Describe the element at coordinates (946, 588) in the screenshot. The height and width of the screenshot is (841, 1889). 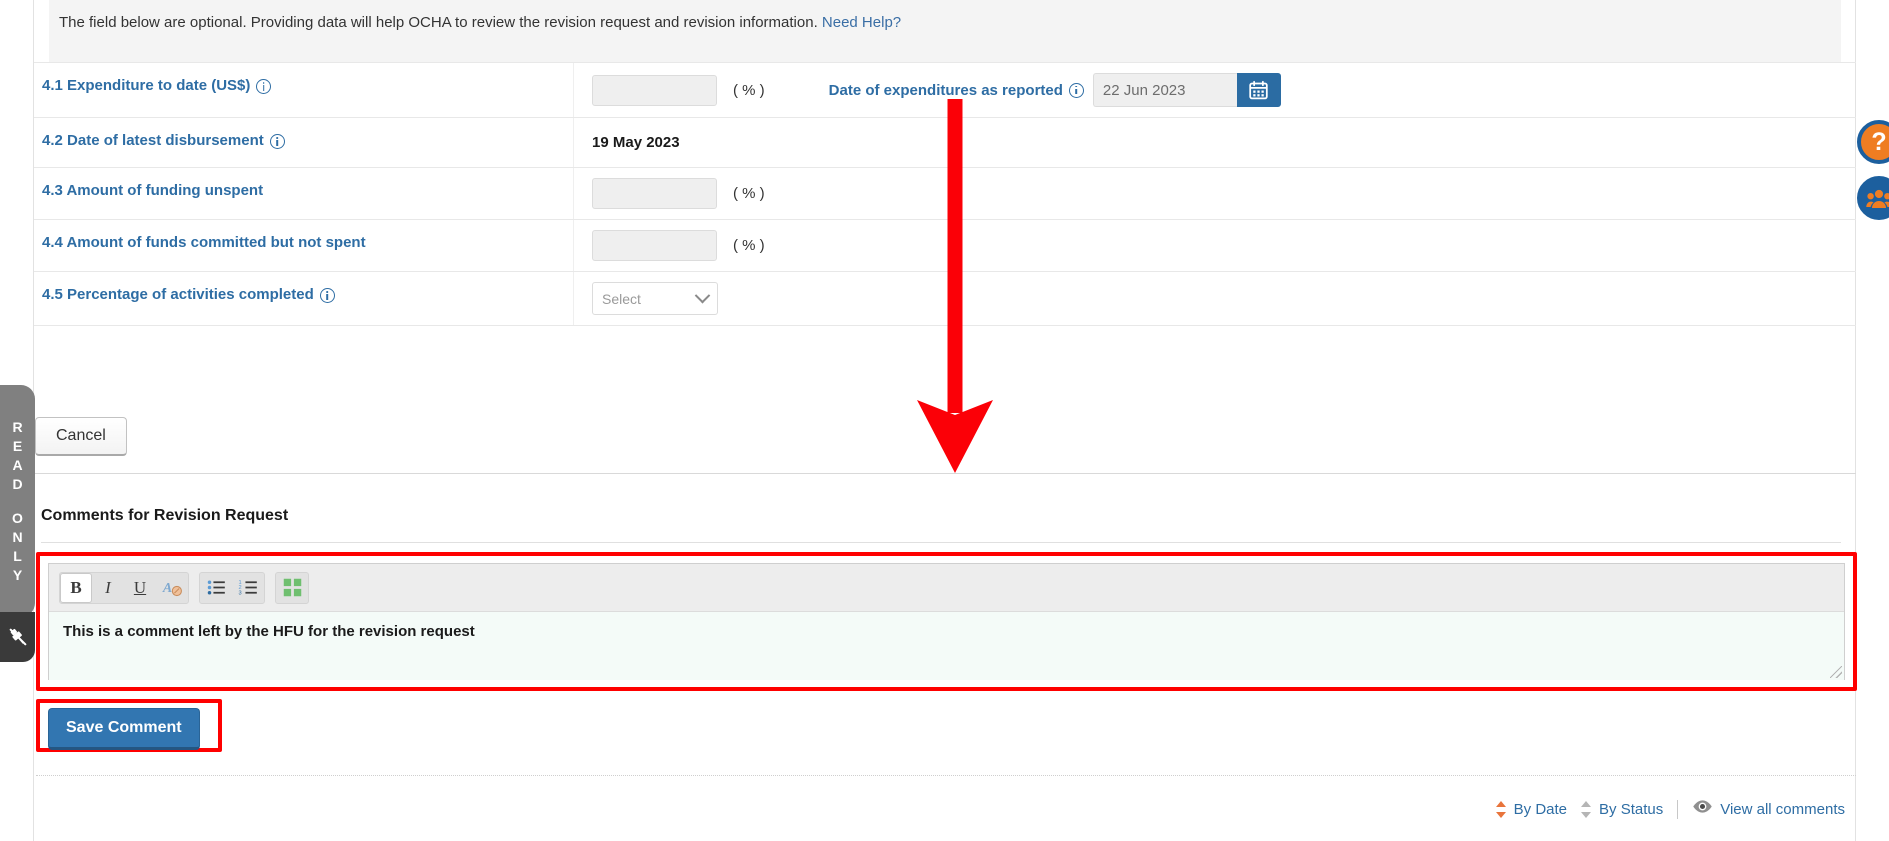
I see `editor-toolbar: B I U A 1 2 3` at that location.